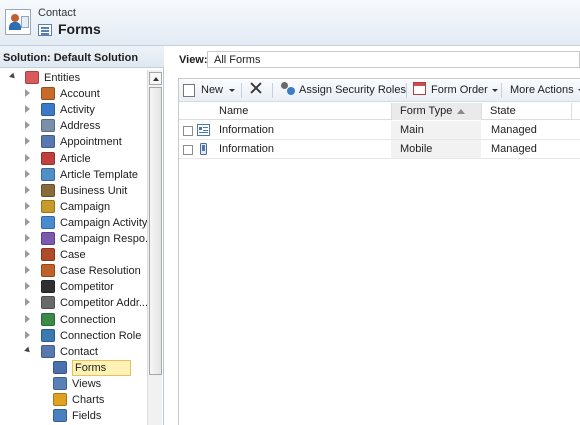 Image resolution: width=580 pixels, height=425 pixels. I want to click on tree-item-connection: Connection, so click(73, 320).